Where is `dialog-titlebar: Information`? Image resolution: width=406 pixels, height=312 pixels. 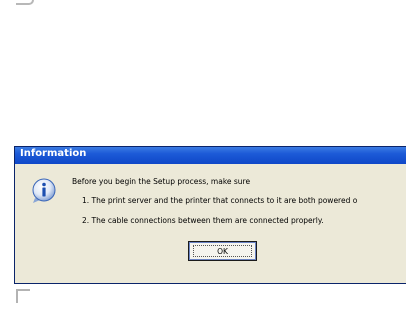
dialog-titlebar: Information is located at coordinates (210, 155).